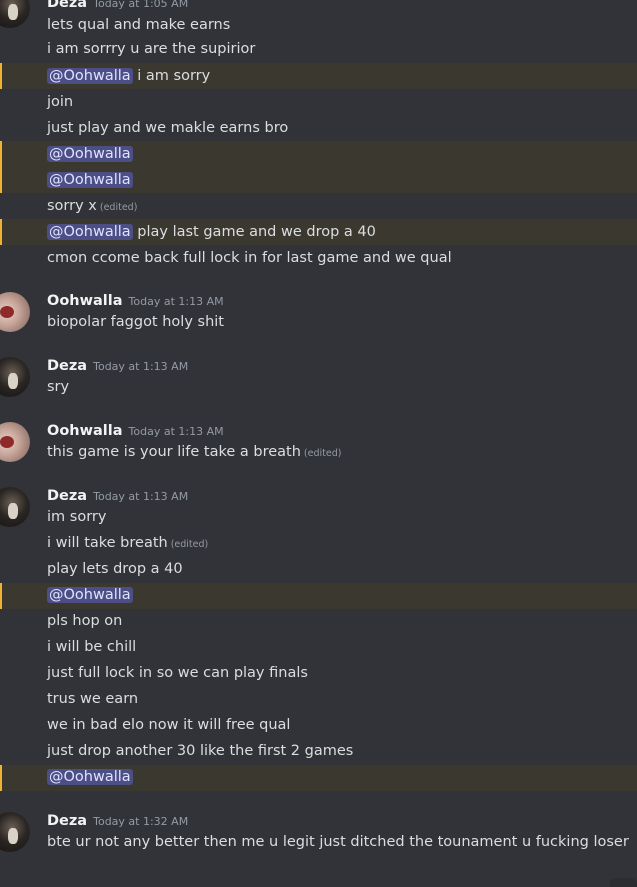 This screenshot has height=887, width=637. What do you see at coordinates (139, 25) in the screenshot?
I see `message-text: lets qual and make earns` at bounding box center [139, 25].